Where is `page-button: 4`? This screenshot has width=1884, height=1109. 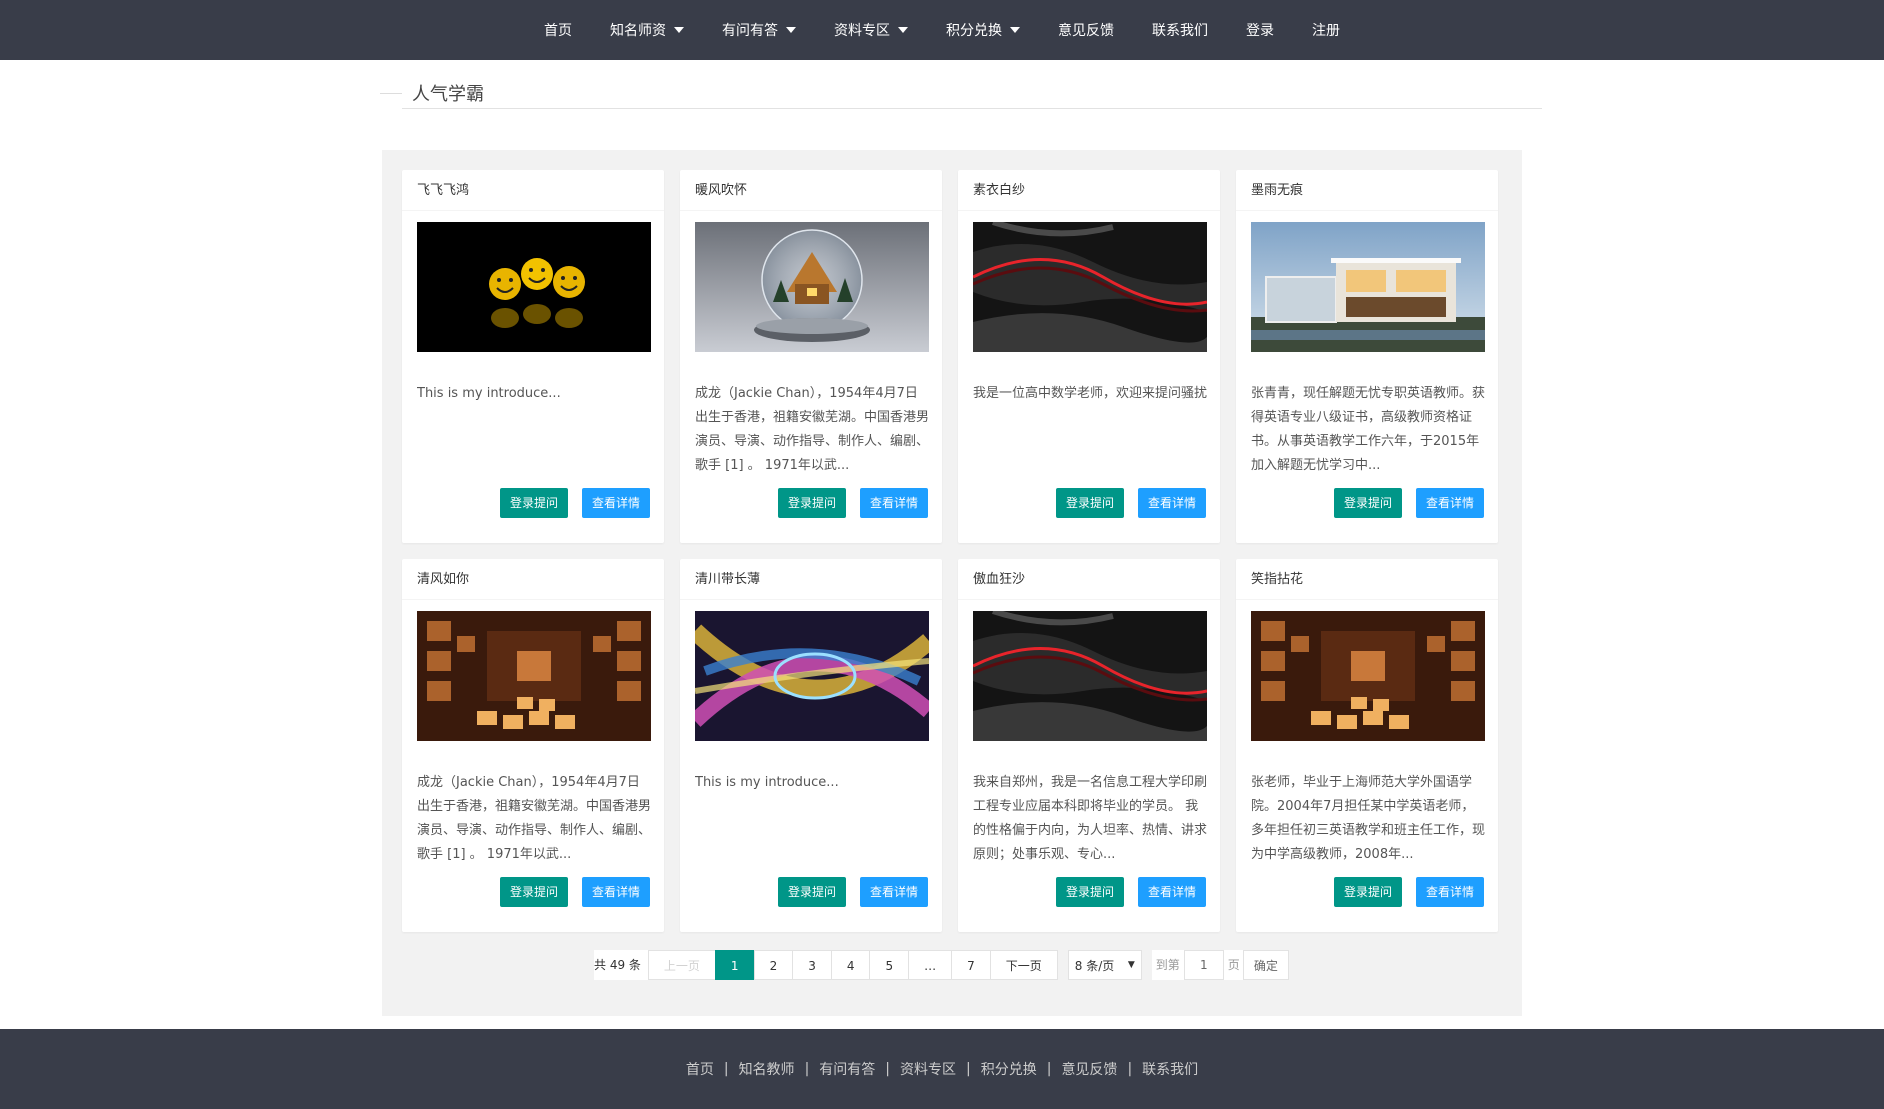 page-button: 4 is located at coordinates (850, 965).